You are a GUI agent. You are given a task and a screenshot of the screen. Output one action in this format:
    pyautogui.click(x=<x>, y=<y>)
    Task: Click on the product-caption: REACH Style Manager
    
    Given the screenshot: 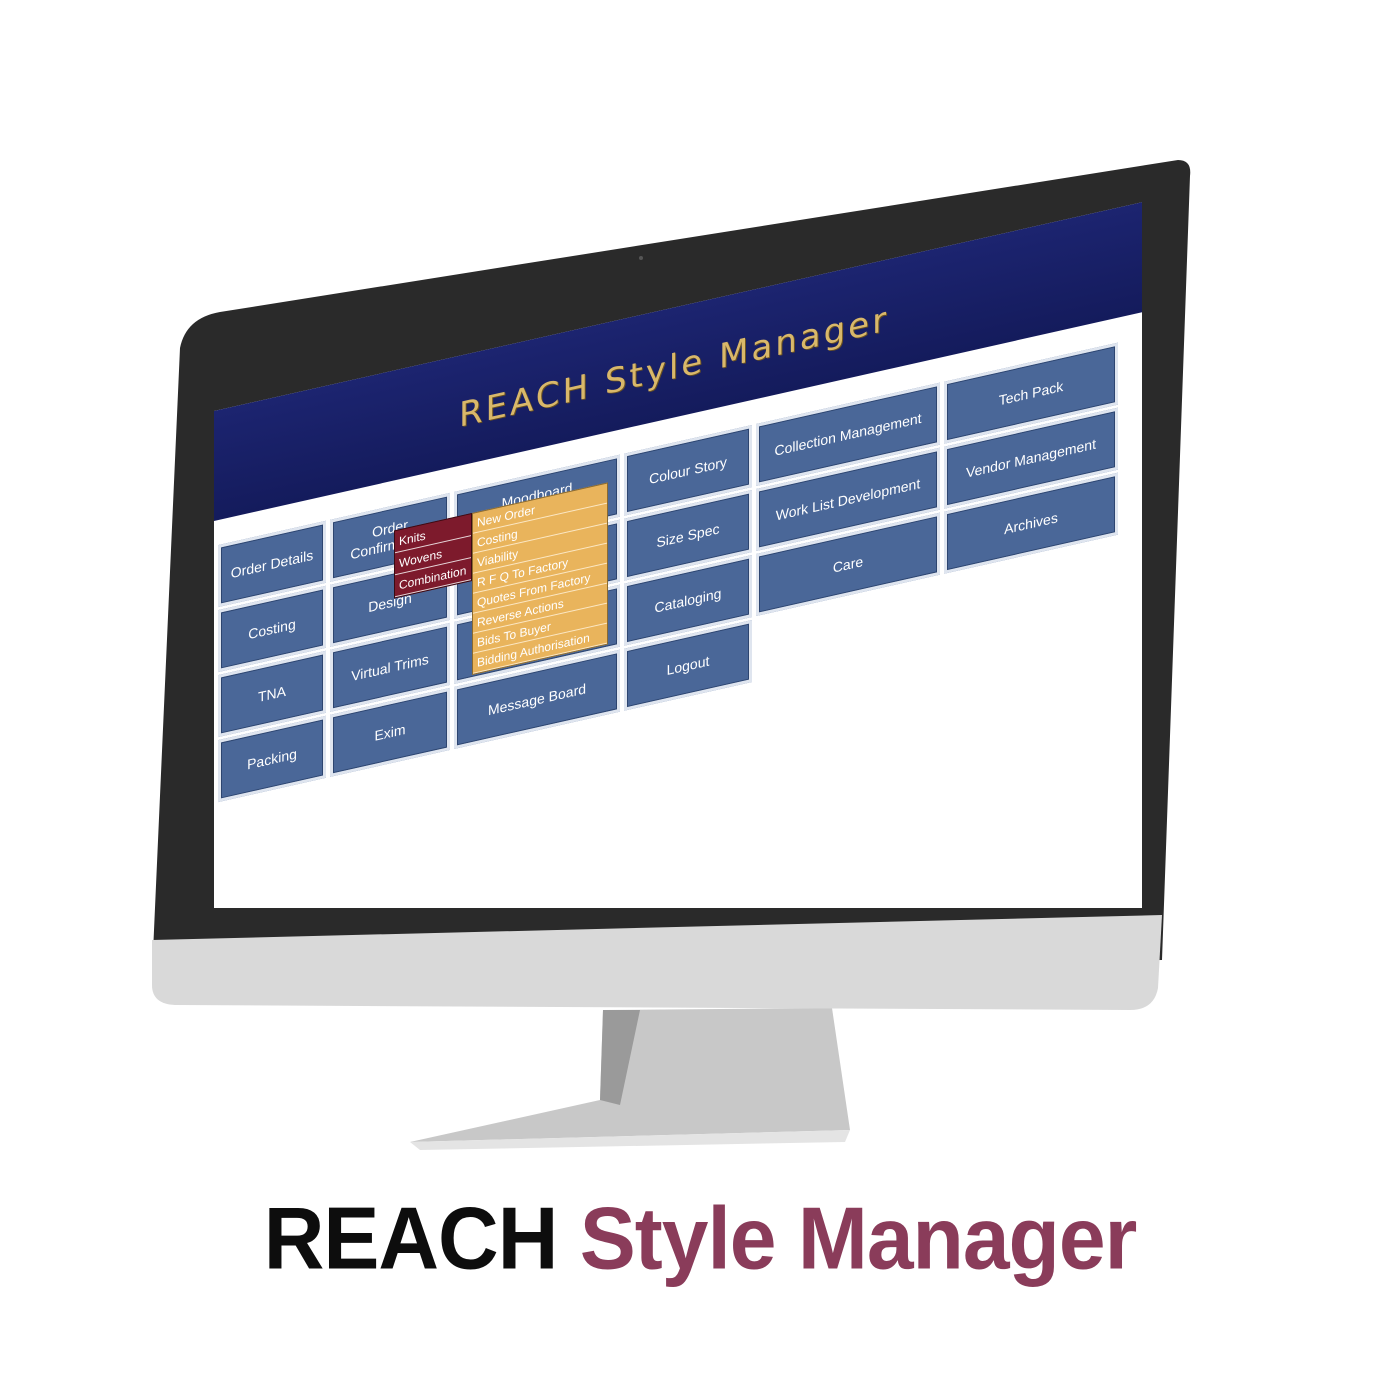 What is the action you would take?
    pyautogui.click(x=700, y=1239)
    